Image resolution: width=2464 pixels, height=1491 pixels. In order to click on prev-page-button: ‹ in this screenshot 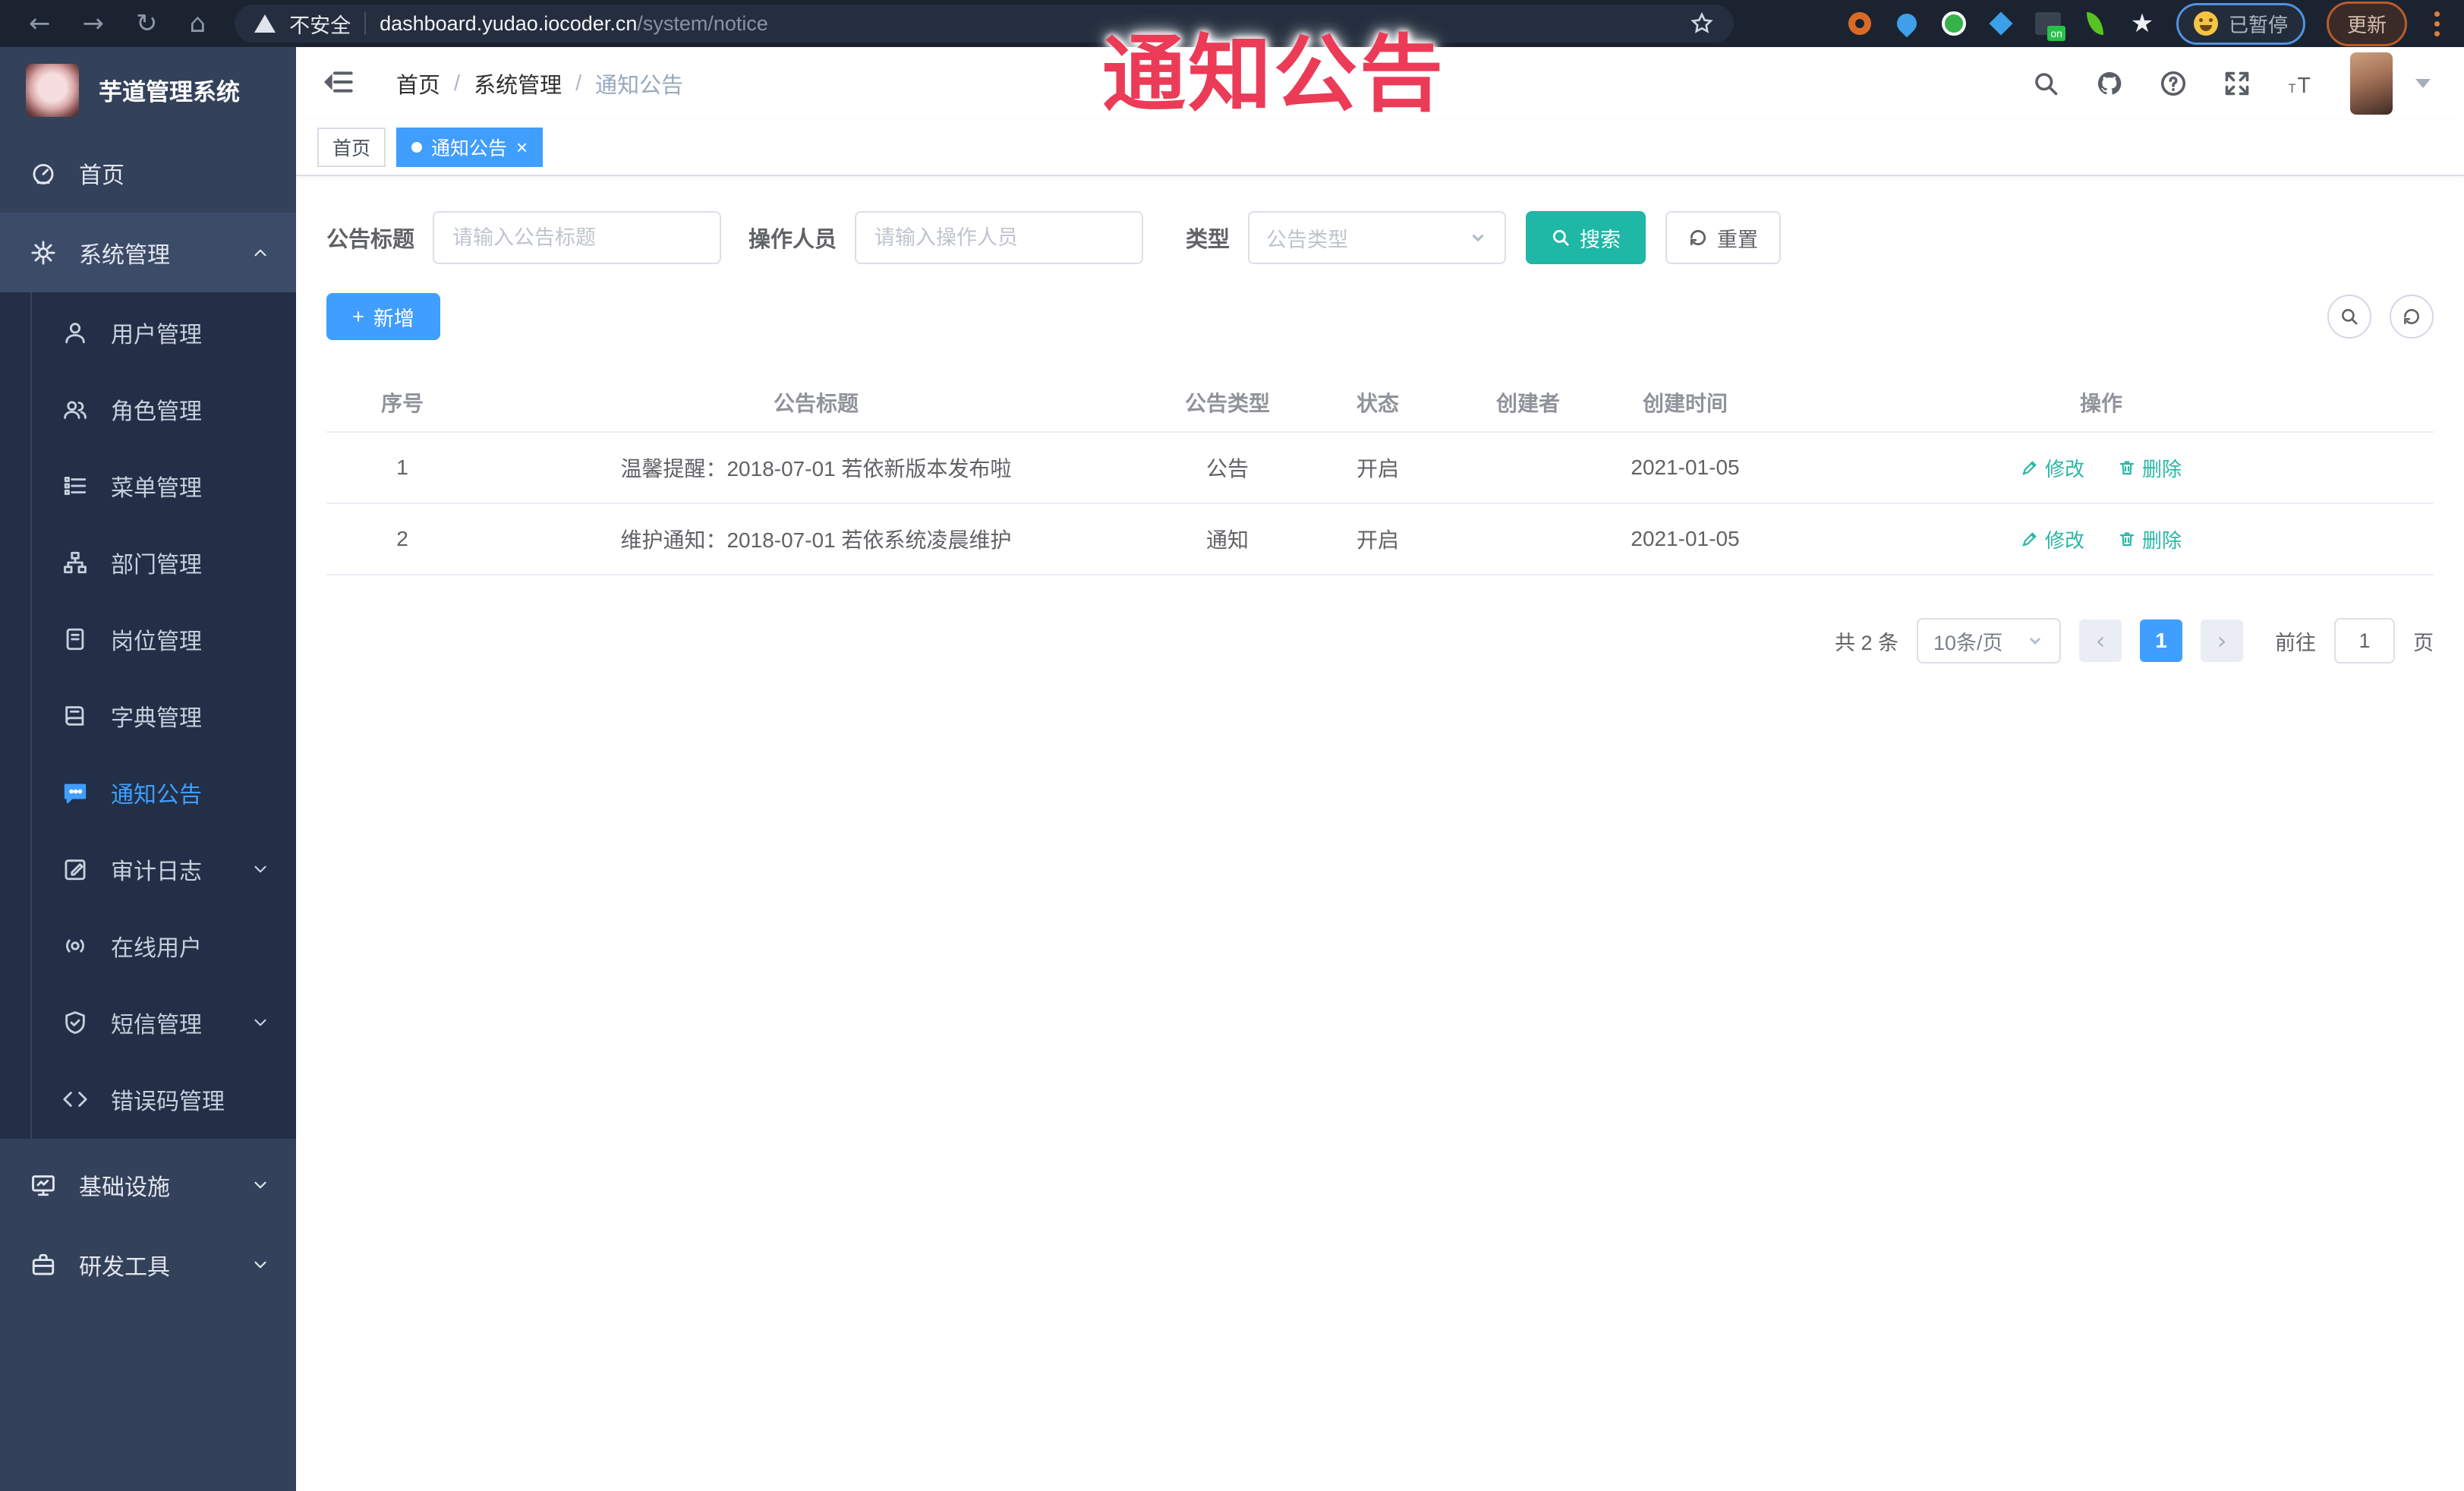, I will do `click(2101, 640)`.